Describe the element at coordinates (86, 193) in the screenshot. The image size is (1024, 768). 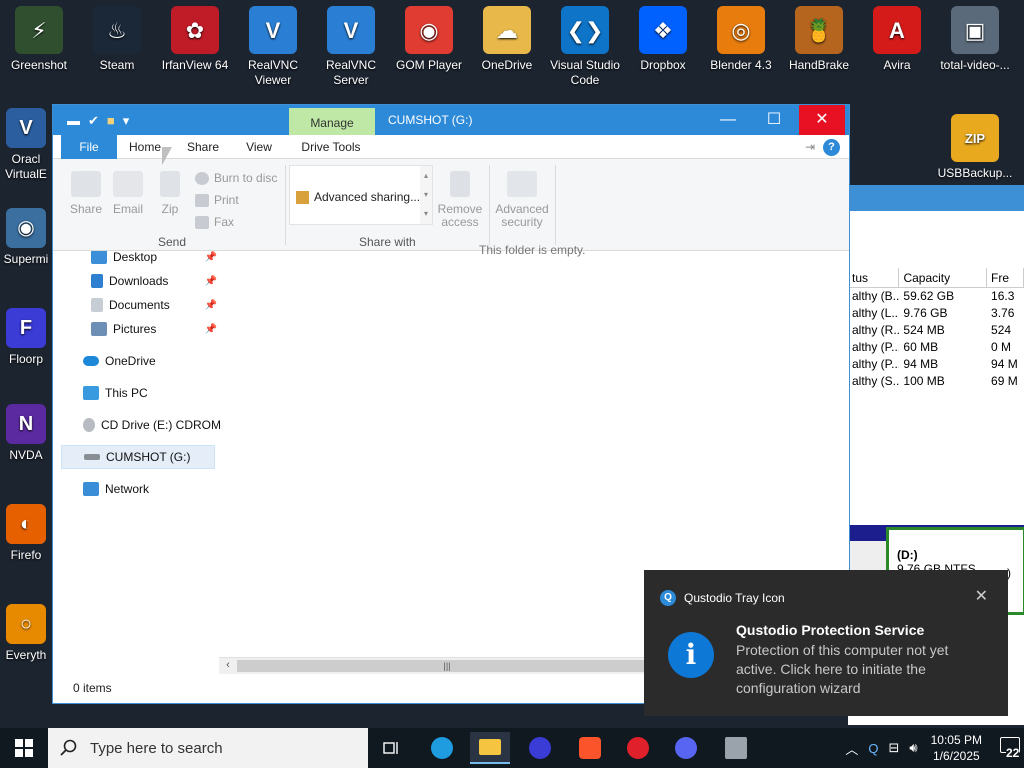
I see `share-button: Share` at that location.